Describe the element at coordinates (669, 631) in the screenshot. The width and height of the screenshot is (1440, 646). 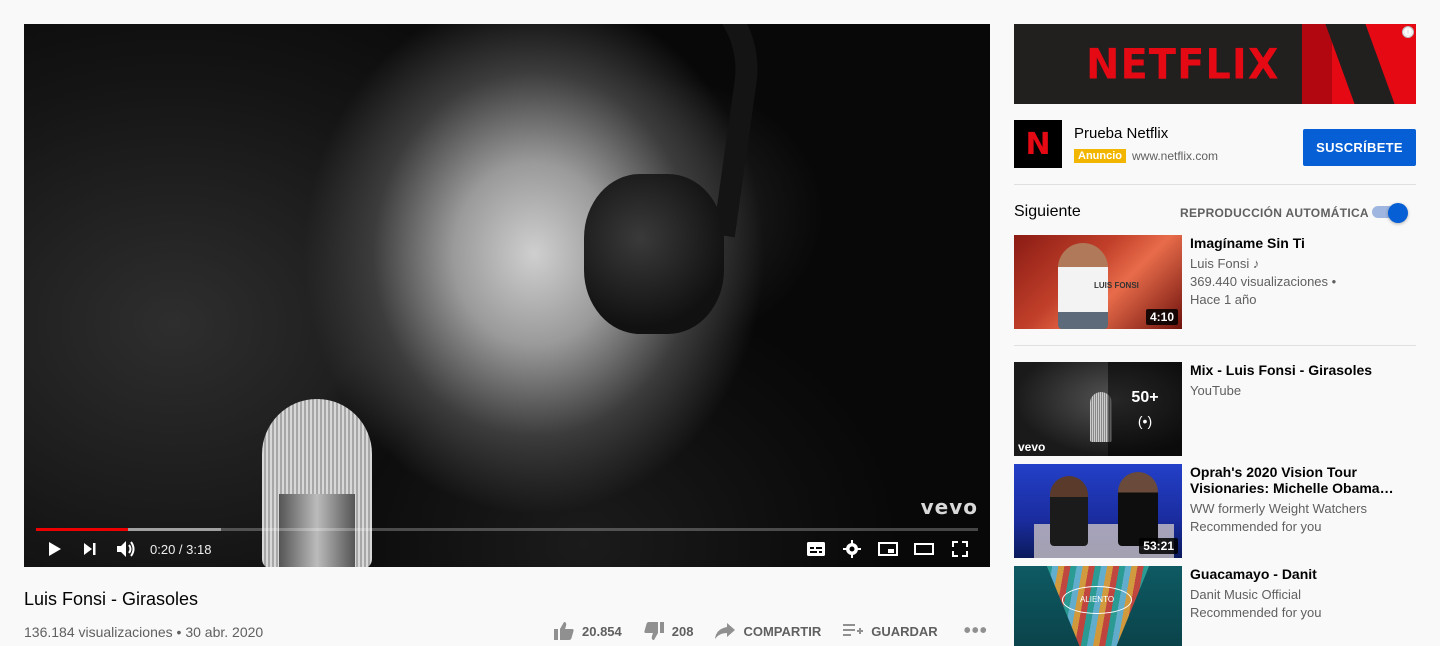
I see `dislike-button: 208` at that location.